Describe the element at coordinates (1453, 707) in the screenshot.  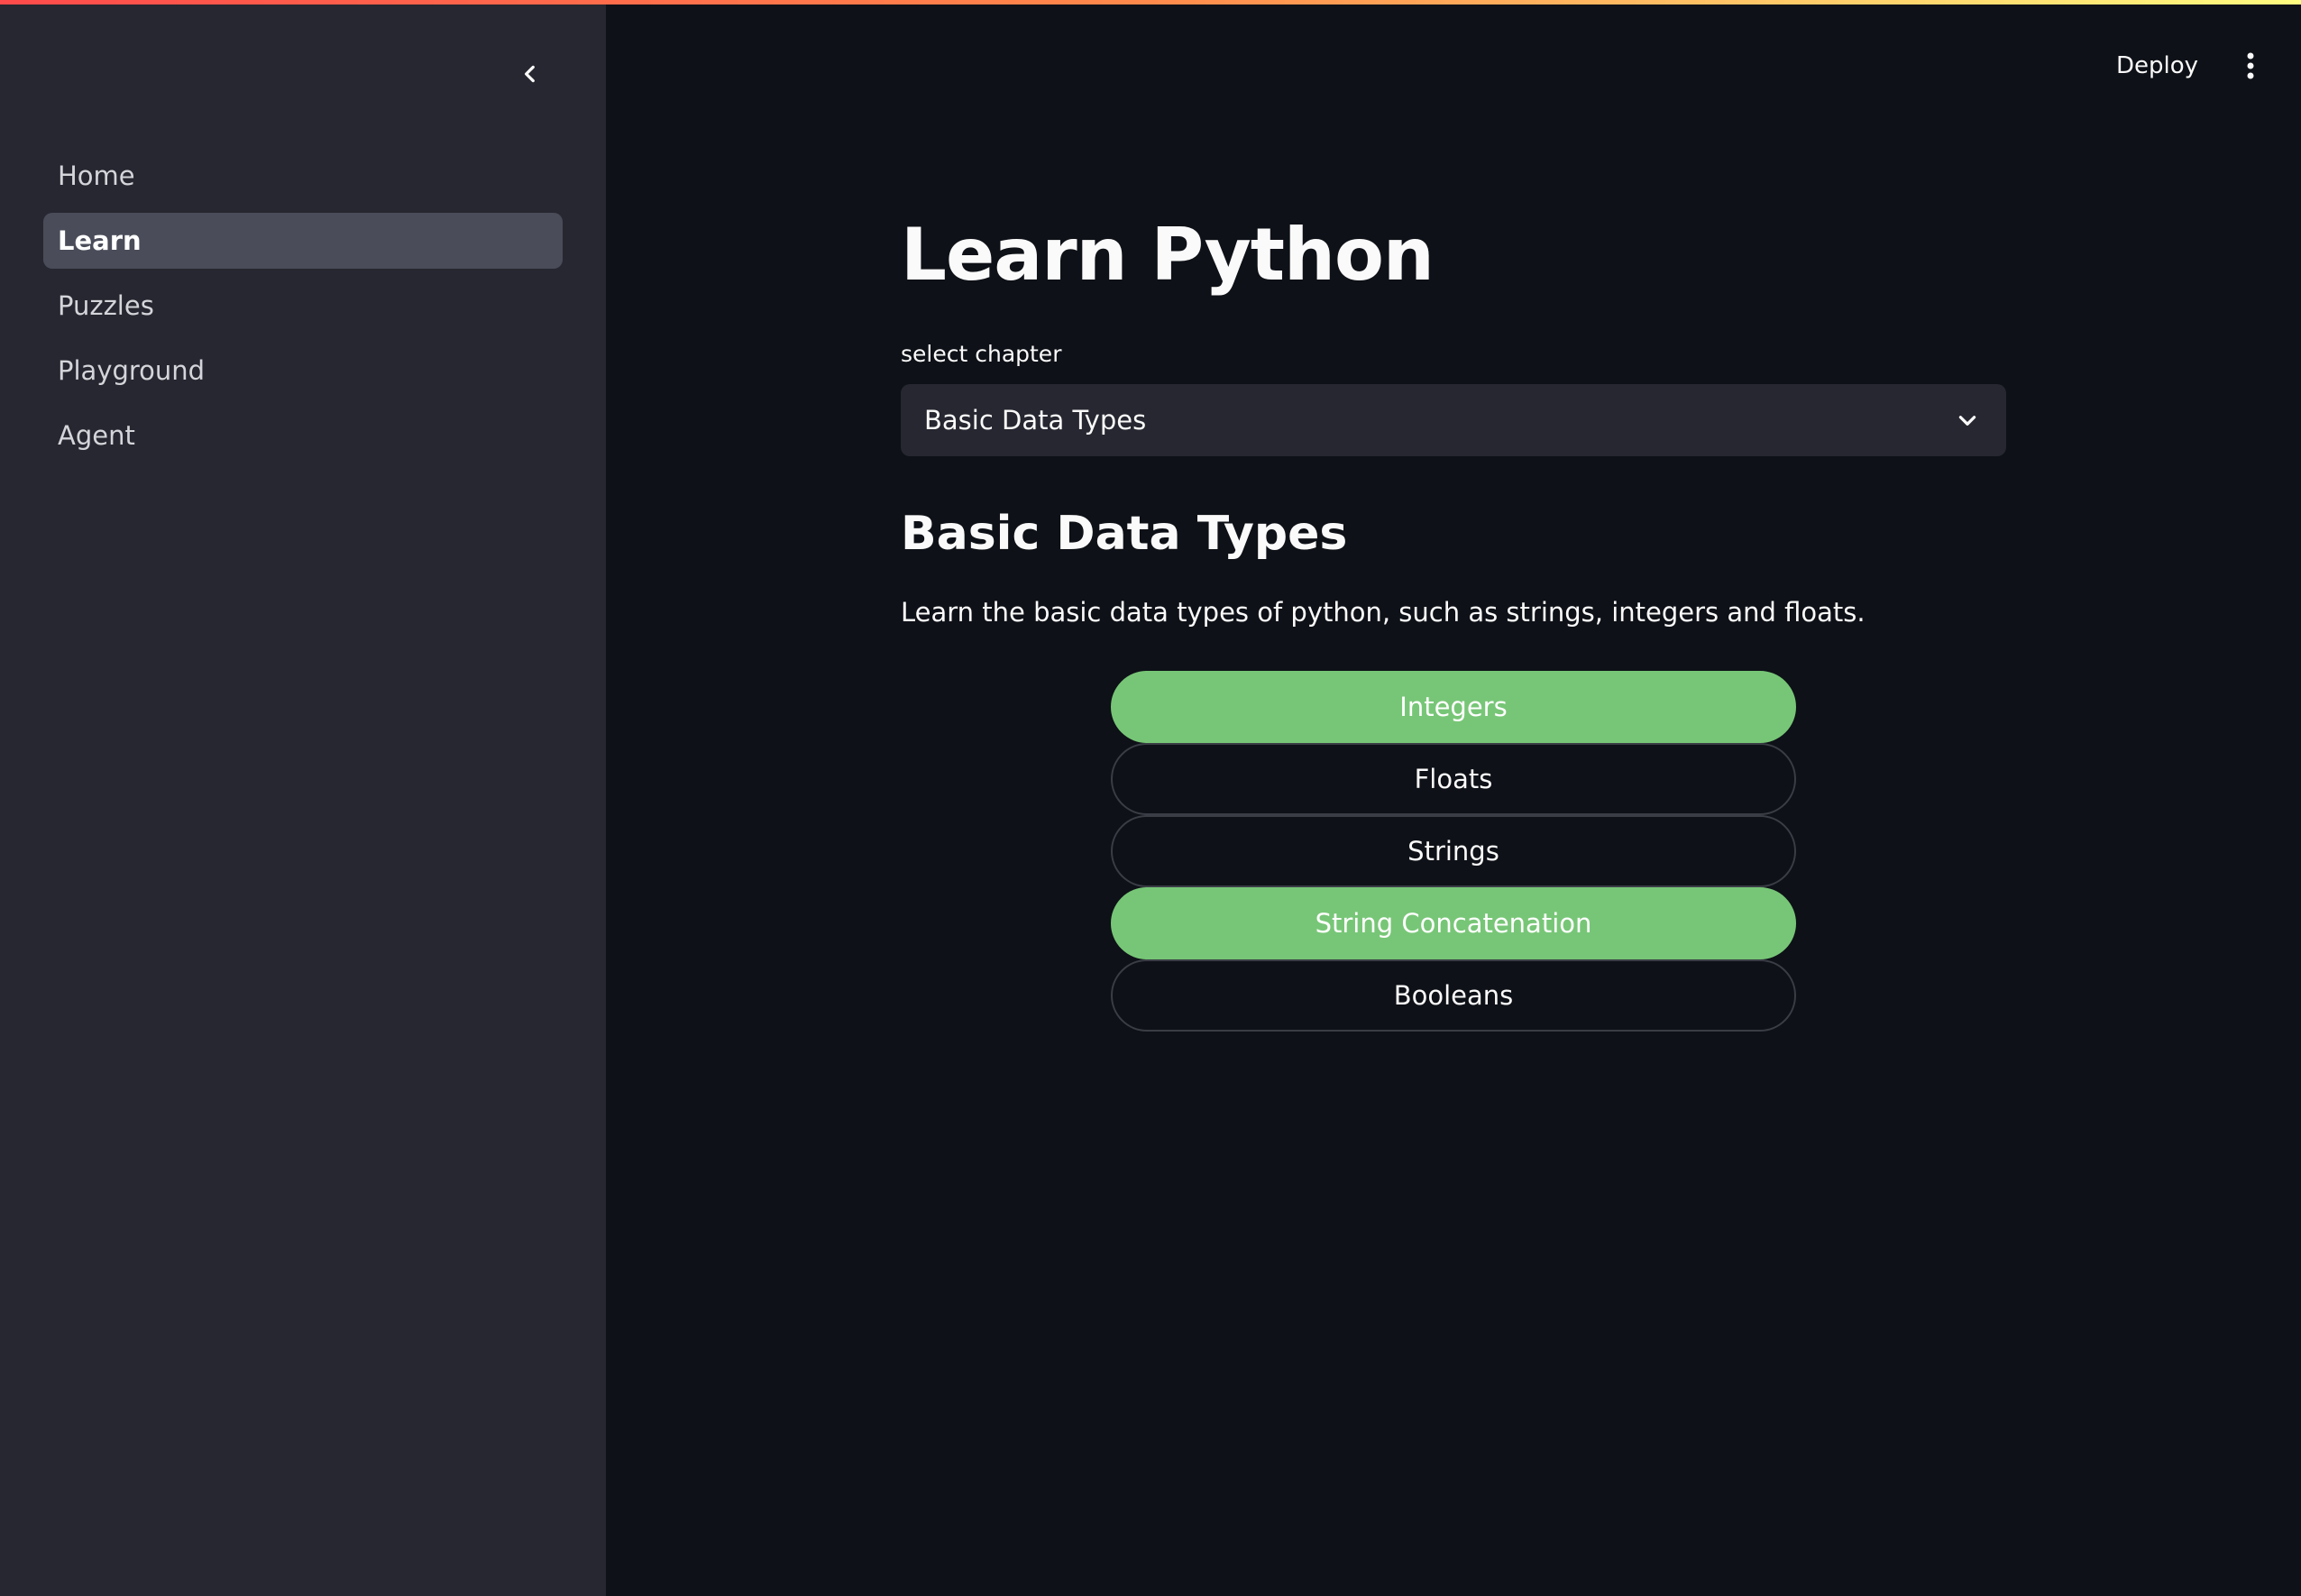
I see `lesson-button-integers: Integers` at that location.